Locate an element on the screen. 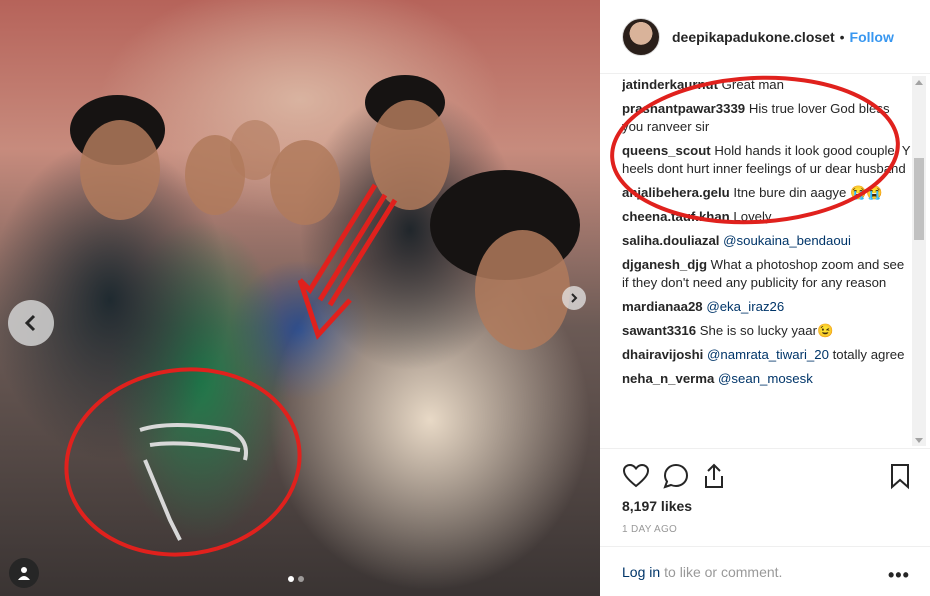 This screenshot has height=596, width=930. annotation-circle-heels is located at coordinates (183, 462).